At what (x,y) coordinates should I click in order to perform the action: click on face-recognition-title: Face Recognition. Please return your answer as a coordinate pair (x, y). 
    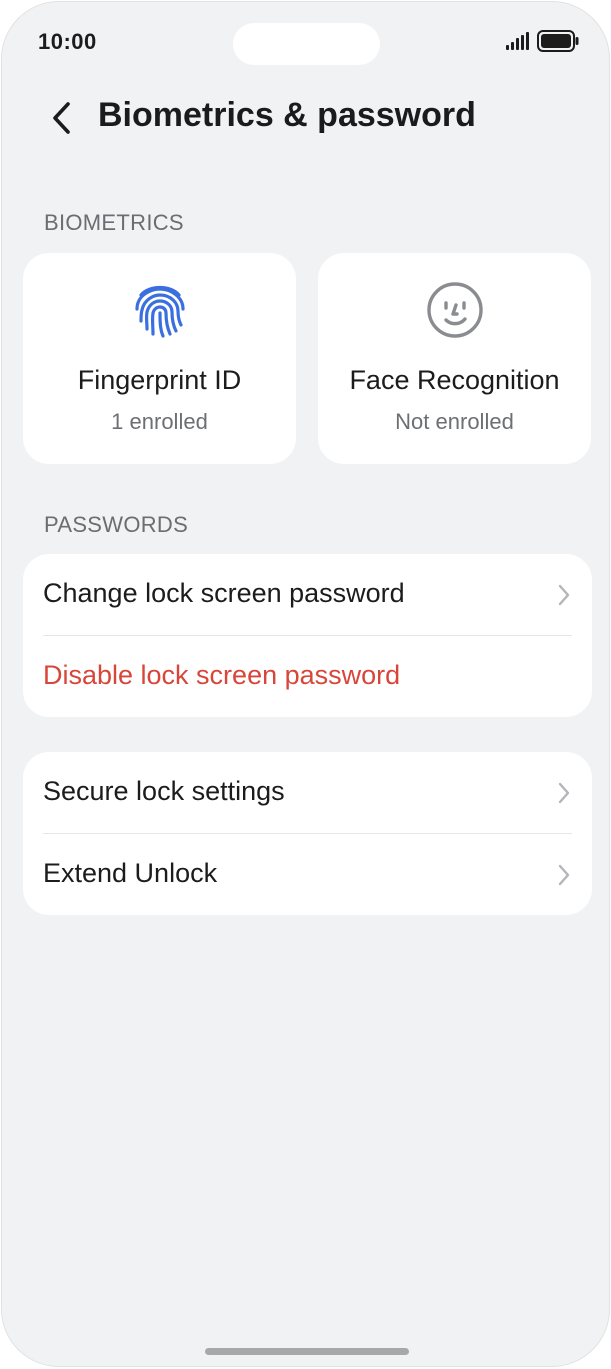
    Looking at the image, I should click on (454, 380).